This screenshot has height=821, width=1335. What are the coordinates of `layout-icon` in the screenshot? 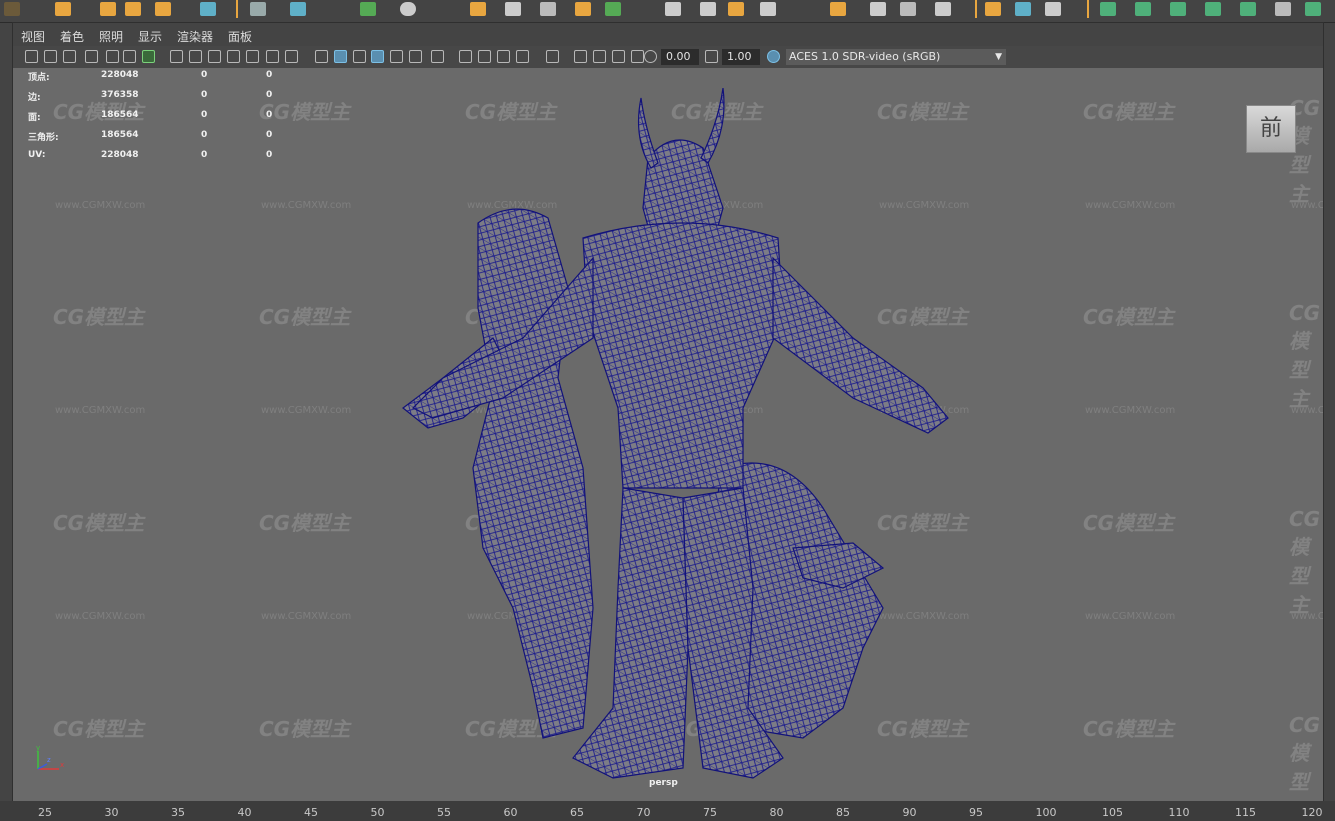 It's located at (1313, 9).